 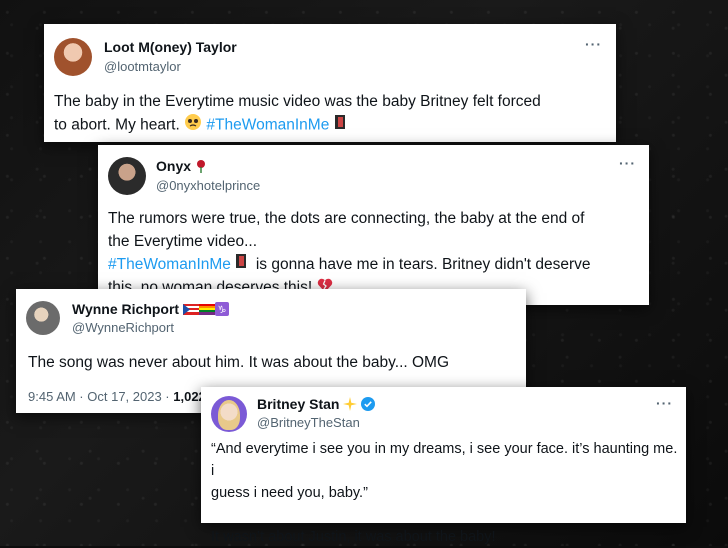 What do you see at coordinates (330, 125) in the screenshot?
I see `tweet-text-line: to abort. My heart. #TheWomanInMe` at bounding box center [330, 125].